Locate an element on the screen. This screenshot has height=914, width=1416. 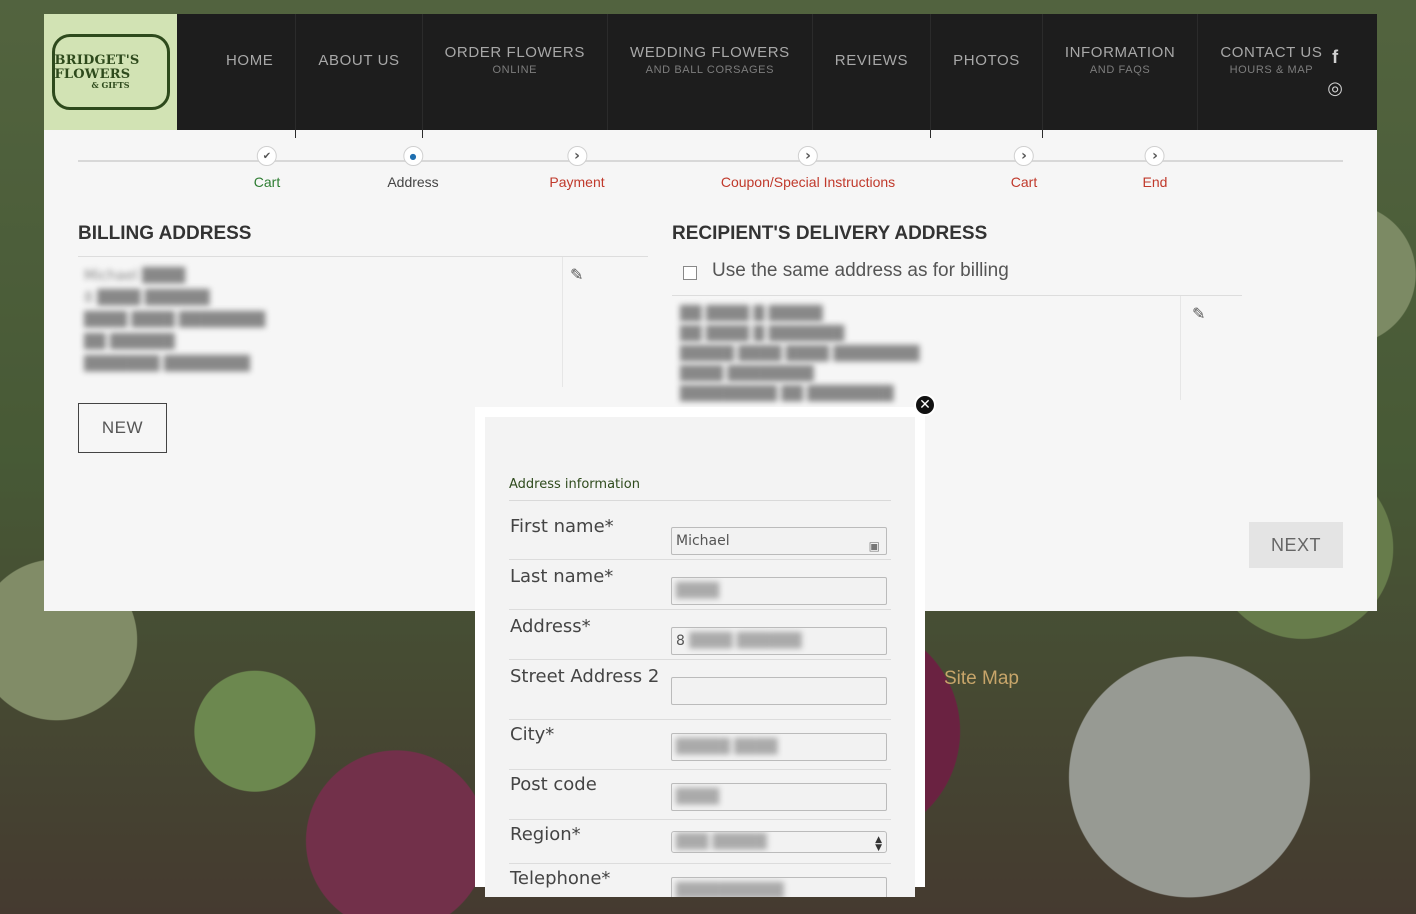
social-links: f ◎ is located at coordinates (1335, 73).